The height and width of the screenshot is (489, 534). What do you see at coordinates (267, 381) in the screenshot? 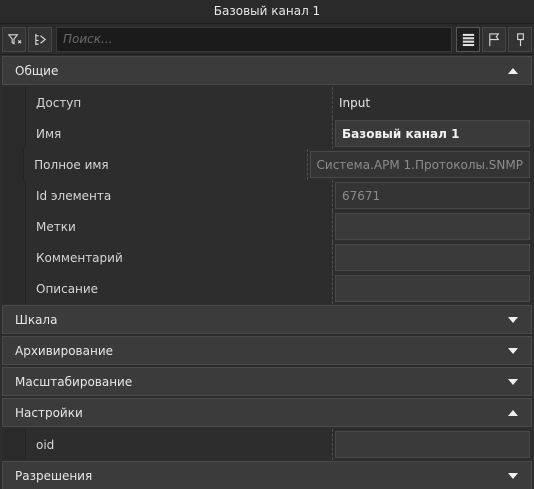
I see `section-scaling-header: Масштабирование` at bounding box center [267, 381].